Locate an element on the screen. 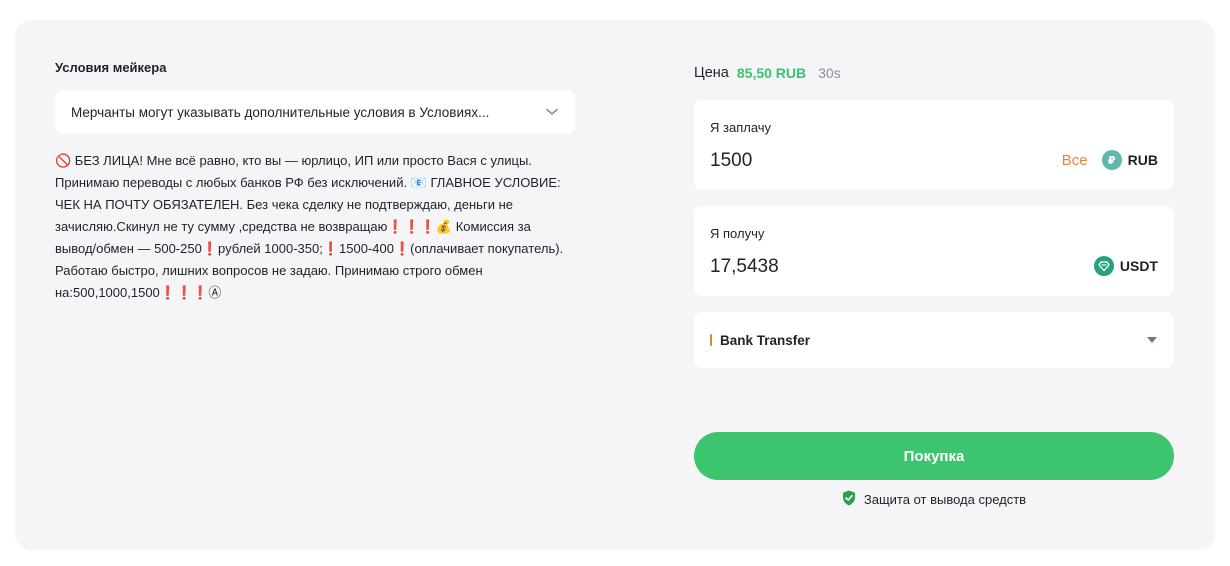 This screenshot has width=1230, height=566. pay-currency-group: Все ₽ RUB is located at coordinates (1110, 160).